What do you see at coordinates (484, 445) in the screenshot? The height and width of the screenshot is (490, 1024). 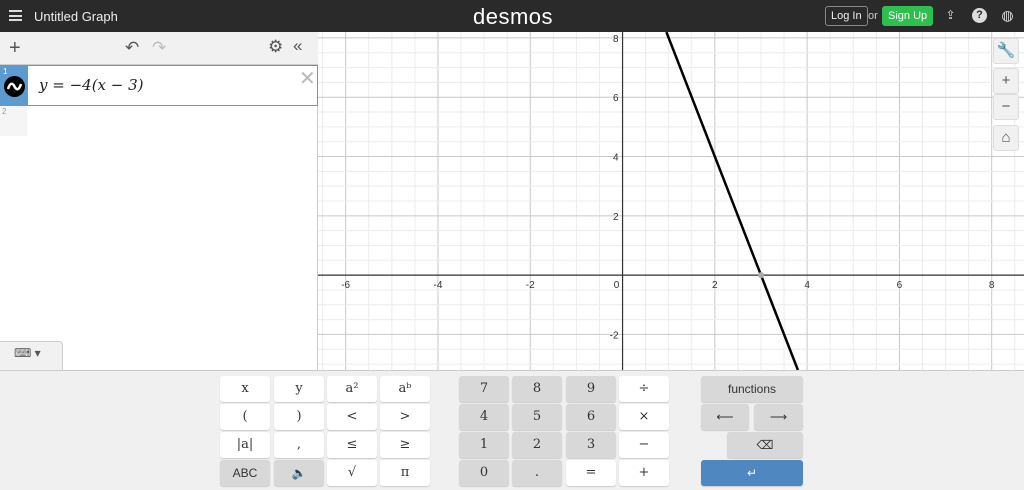 I see `key-num-8: 1` at bounding box center [484, 445].